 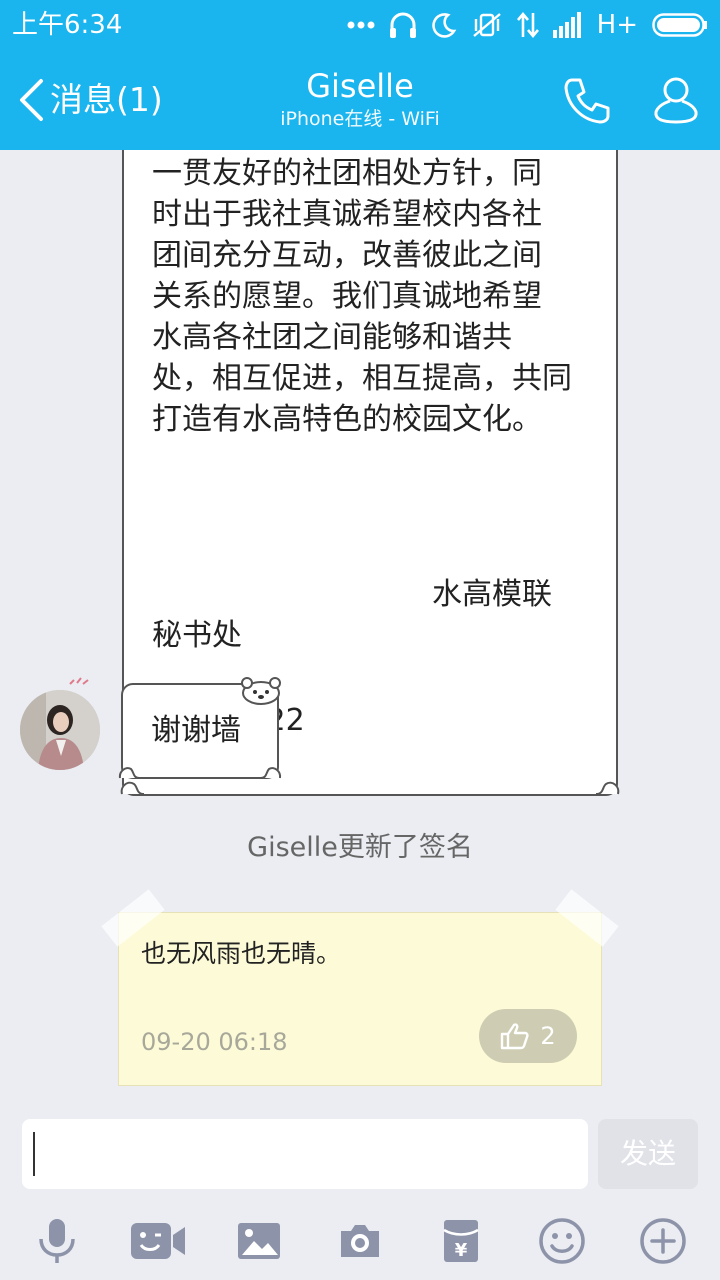 I want to click on more-dots-icon, so click(x=361, y=25).